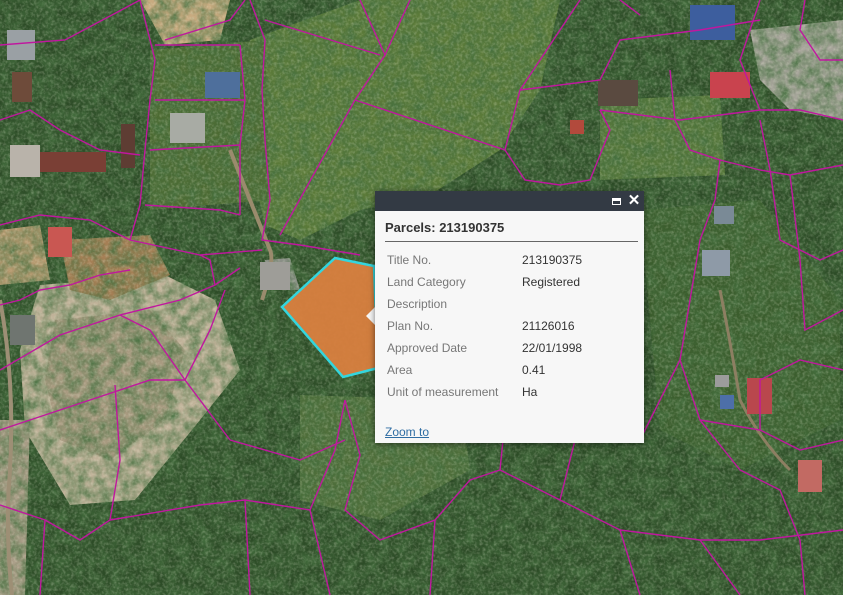 The height and width of the screenshot is (595, 843). I want to click on attribute-label: Land Category, so click(426, 282).